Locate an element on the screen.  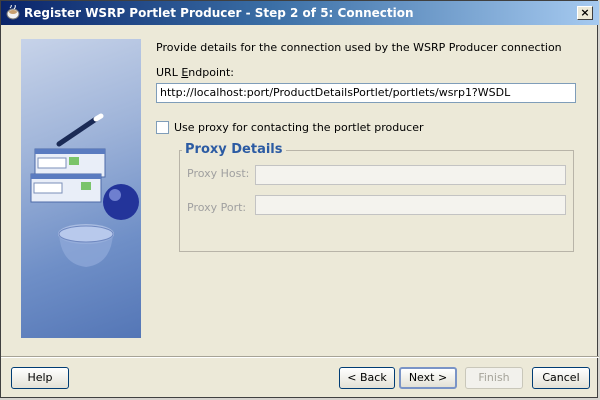
url-endpoint-label: URL Endpoint: is located at coordinates (195, 72).